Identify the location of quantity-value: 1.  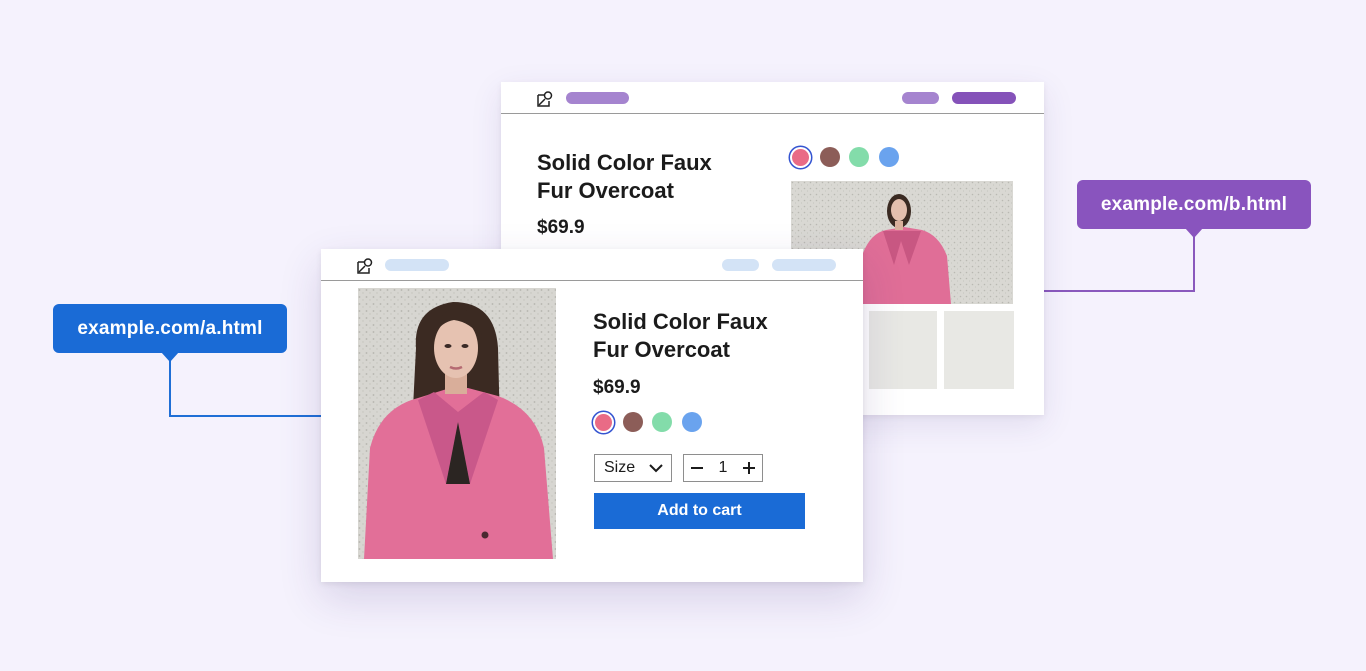
(723, 467).